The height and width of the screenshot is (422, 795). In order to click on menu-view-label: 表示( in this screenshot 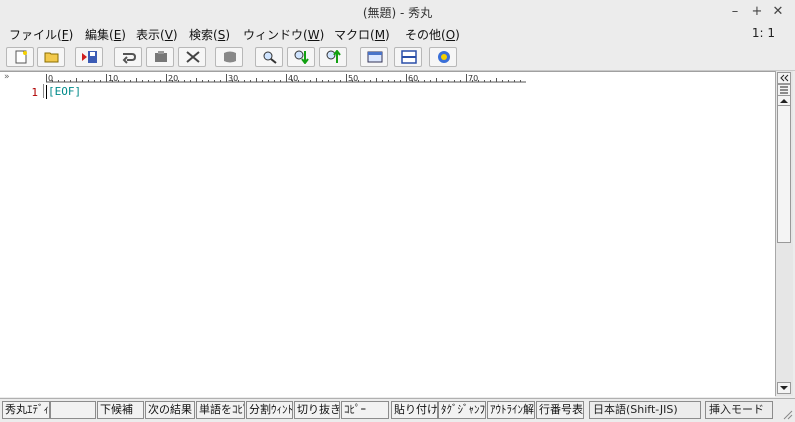, I will do `click(150, 35)`.